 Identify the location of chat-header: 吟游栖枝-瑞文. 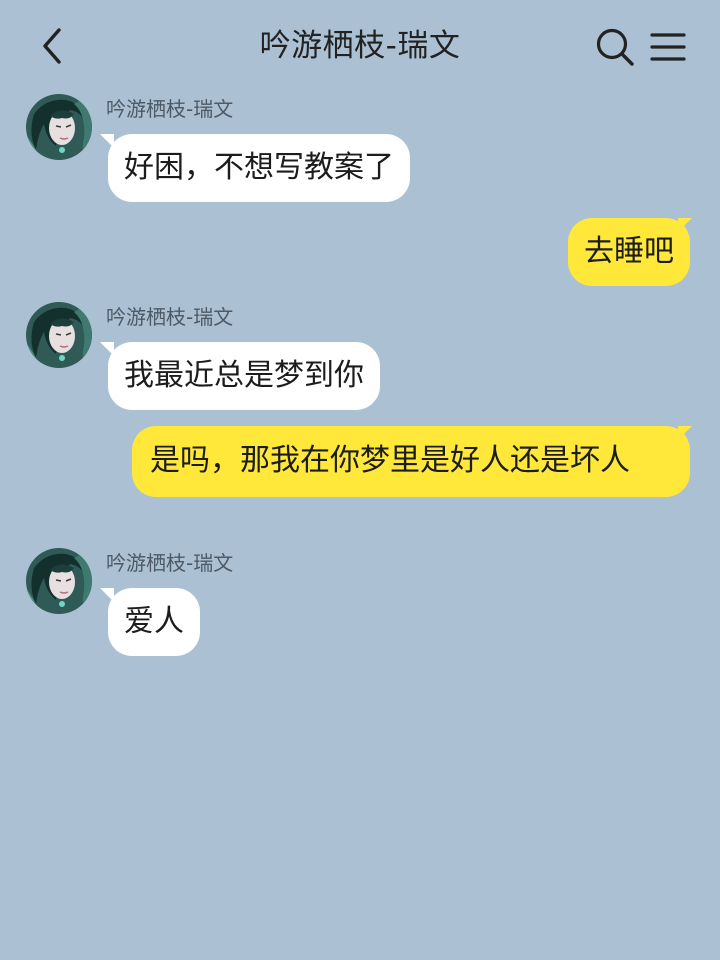
(360, 47).